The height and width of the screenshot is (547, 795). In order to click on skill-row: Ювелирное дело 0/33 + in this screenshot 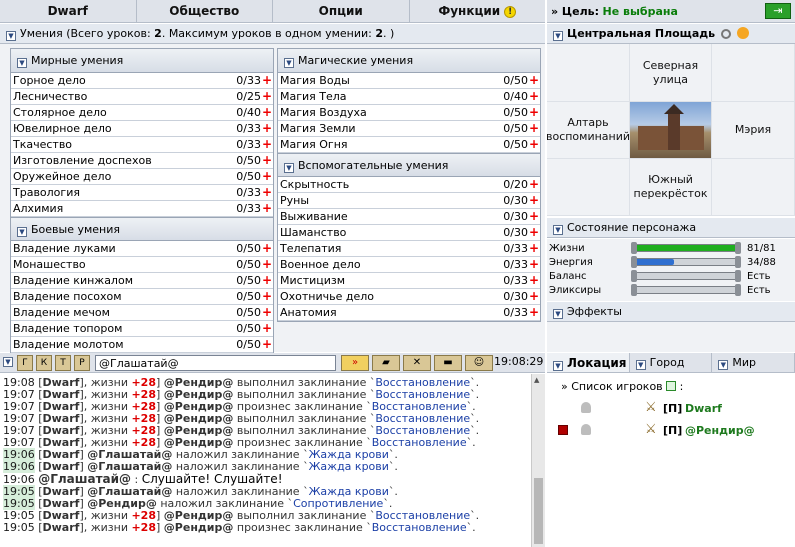, I will do `click(142, 129)`.